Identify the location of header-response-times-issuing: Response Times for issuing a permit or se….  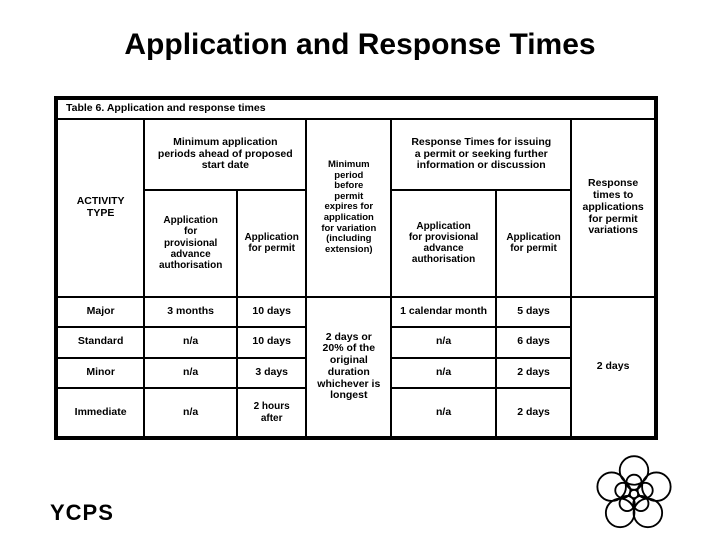
(481, 154).